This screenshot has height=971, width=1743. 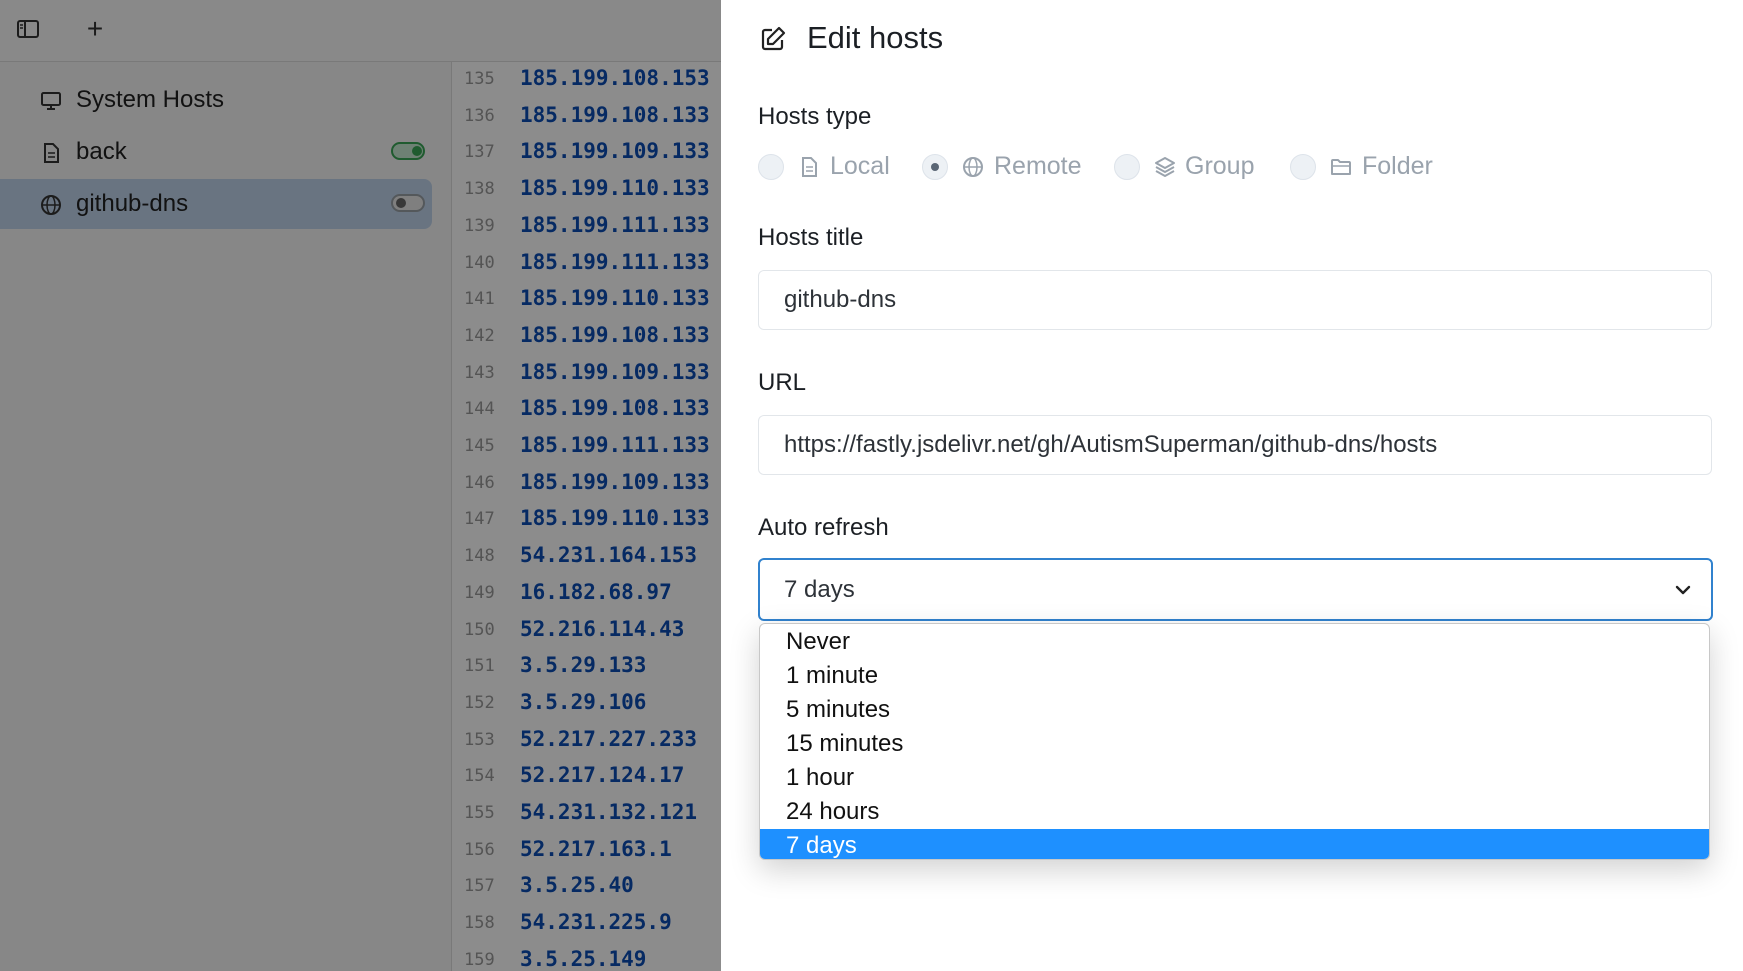 What do you see at coordinates (860, 166) in the screenshot?
I see `radio-label: Local` at bounding box center [860, 166].